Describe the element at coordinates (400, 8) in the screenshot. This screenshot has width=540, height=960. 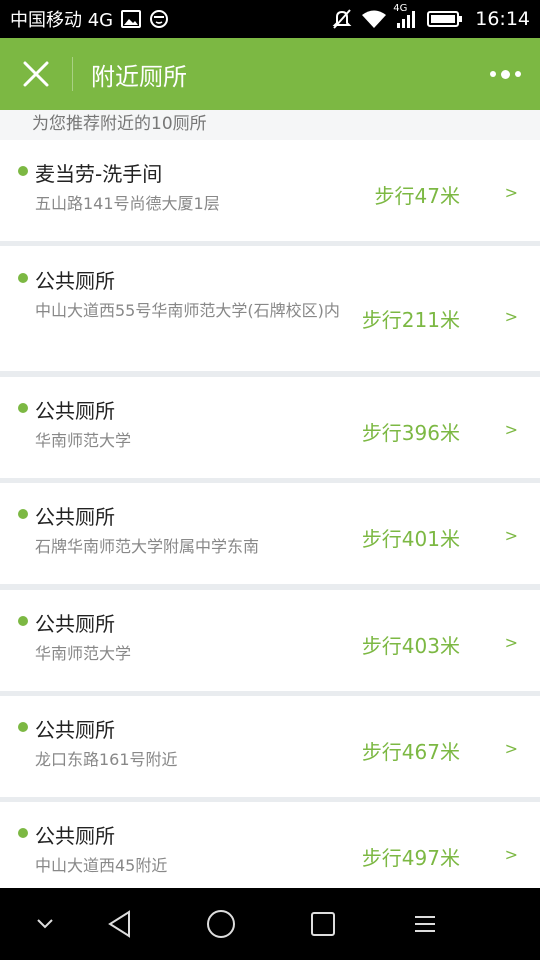
I see `network-label: 4G` at that location.